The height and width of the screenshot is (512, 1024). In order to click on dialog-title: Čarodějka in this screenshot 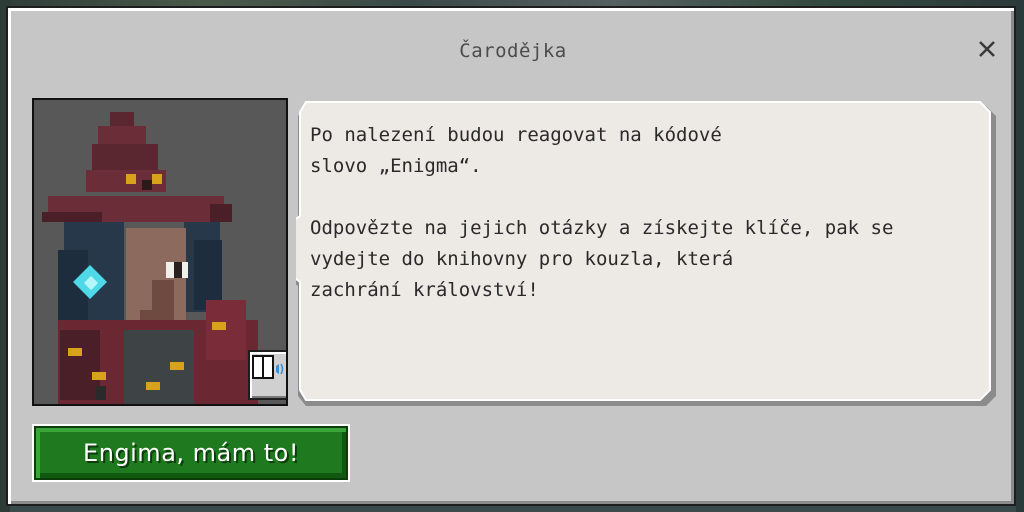, I will do `click(513, 51)`.